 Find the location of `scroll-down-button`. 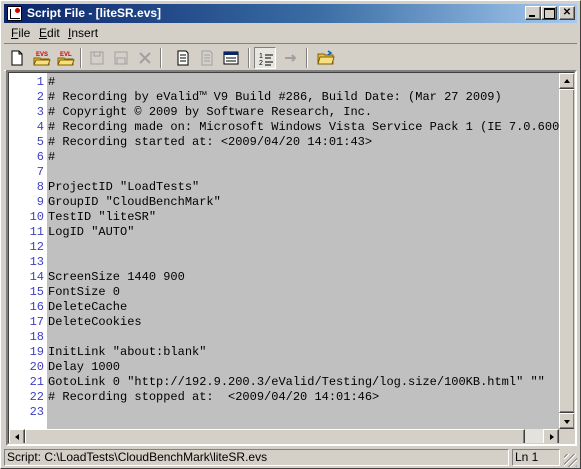

scroll-down-button is located at coordinates (566, 421).